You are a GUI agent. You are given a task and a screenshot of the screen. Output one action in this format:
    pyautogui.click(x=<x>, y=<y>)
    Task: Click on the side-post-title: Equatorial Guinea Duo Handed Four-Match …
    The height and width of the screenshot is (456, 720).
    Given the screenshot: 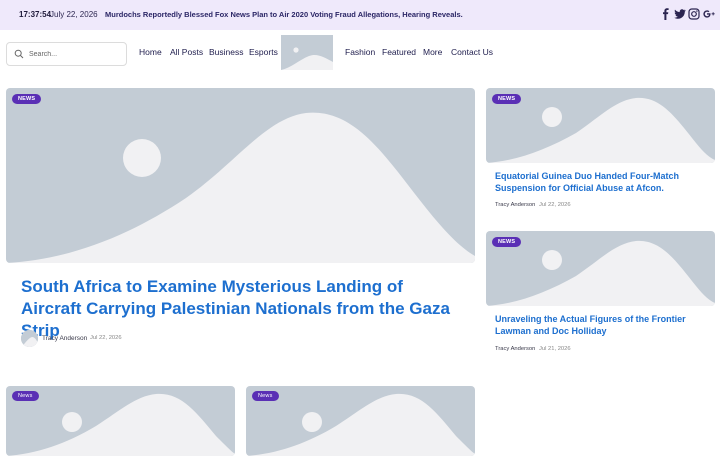 What is the action you would take?
    pyautogui.click(x=600, y=182)
    